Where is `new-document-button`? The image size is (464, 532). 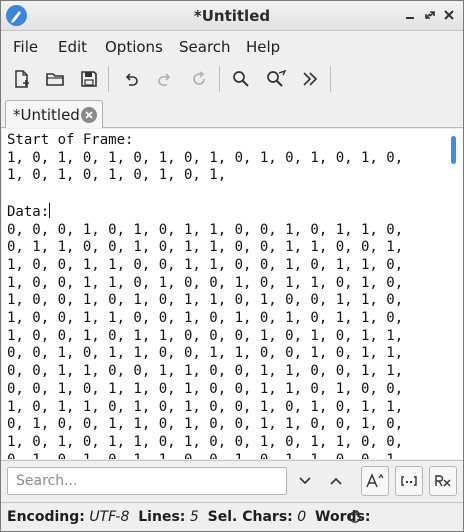
new-document-button is located at coordinates (22, 79).